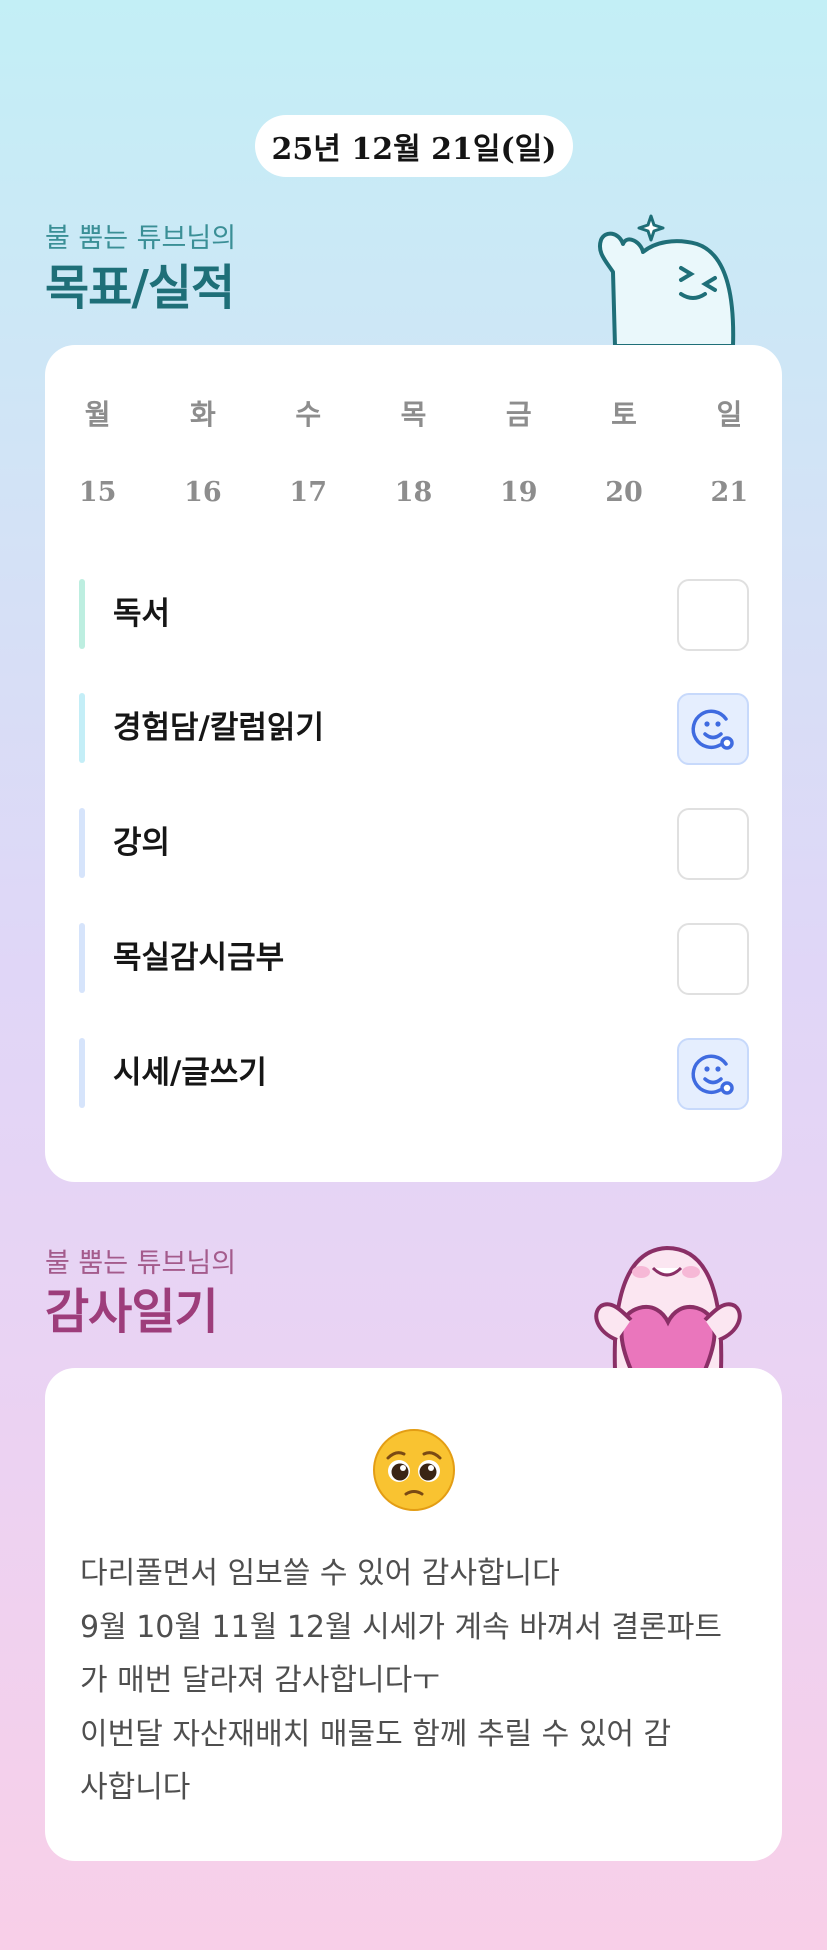 This screenshot has height=1950, width=827. What do you see at coordinates (135, 1787) in the screenshot?
I see `diary-line: 사합니다` at bounding box center [135, 1787].